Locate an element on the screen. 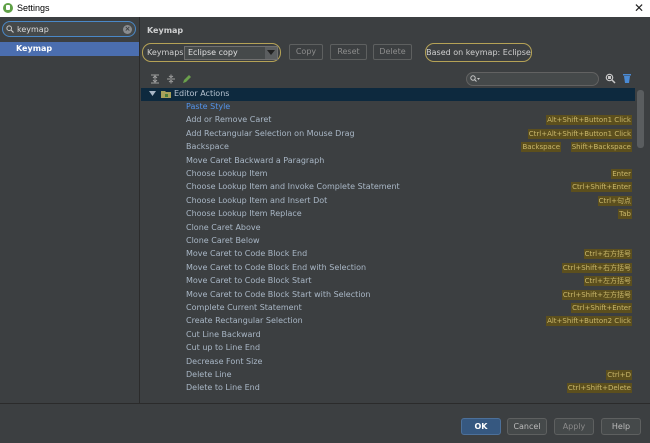 The image size is (650, 443). clear-filter-icon is located at coordinates (627, 78).